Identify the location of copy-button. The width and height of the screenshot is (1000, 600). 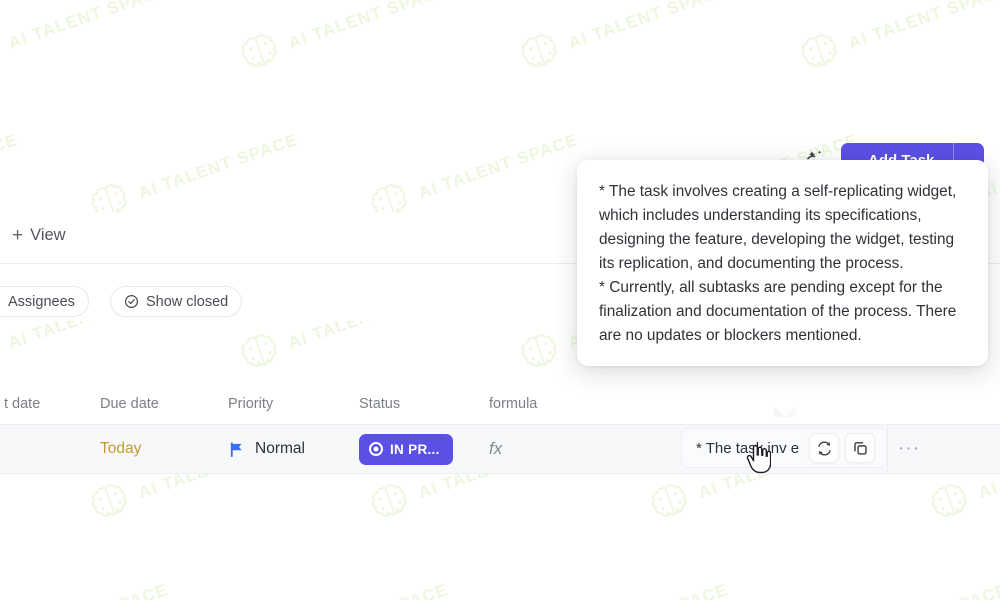
(860, 448).